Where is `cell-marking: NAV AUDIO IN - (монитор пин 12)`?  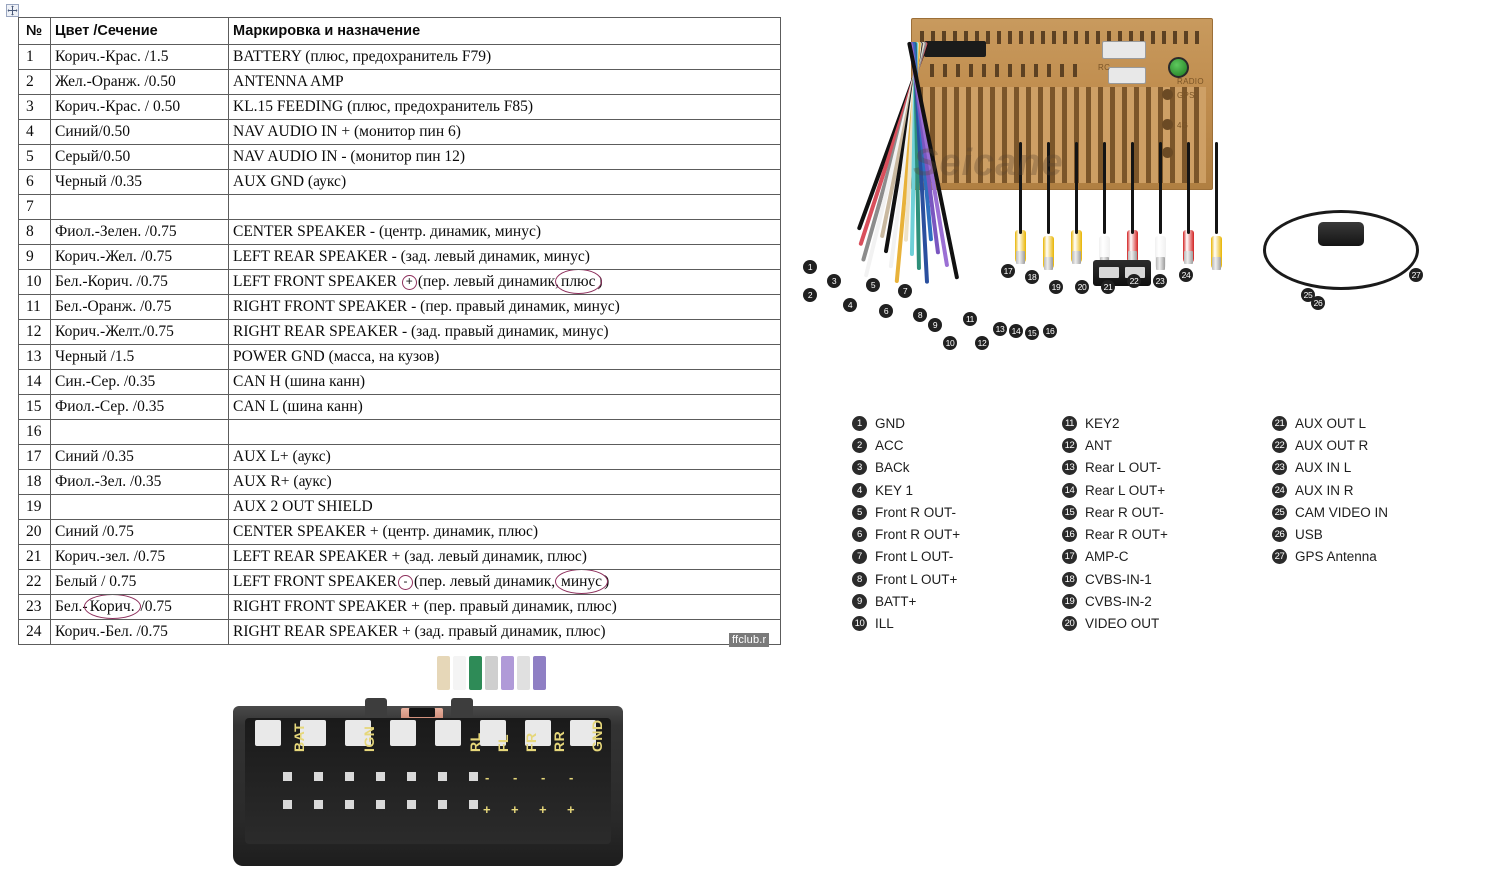
cell-marking: NAV AUDIO IN - (монитор пин 12) is located at coordinates (504, 157).